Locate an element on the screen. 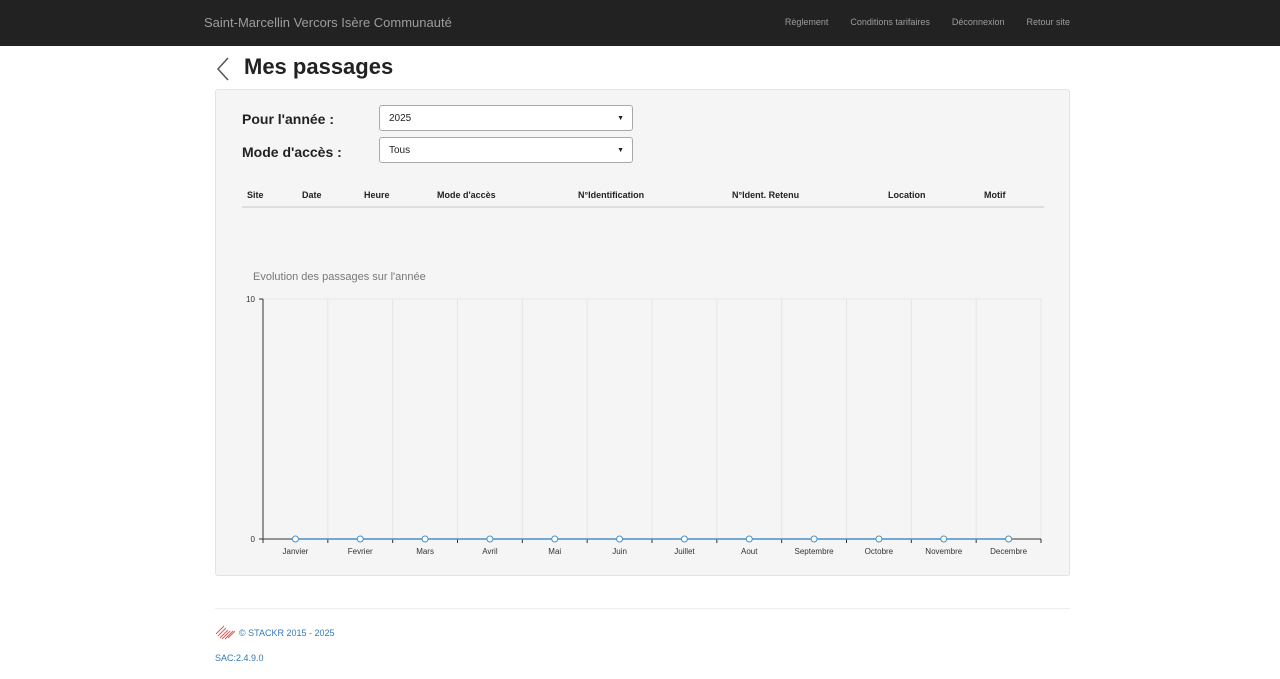 The image size is (1280, 679). chart-x-tick-label: Septembre is located at coordinates (815, 551).